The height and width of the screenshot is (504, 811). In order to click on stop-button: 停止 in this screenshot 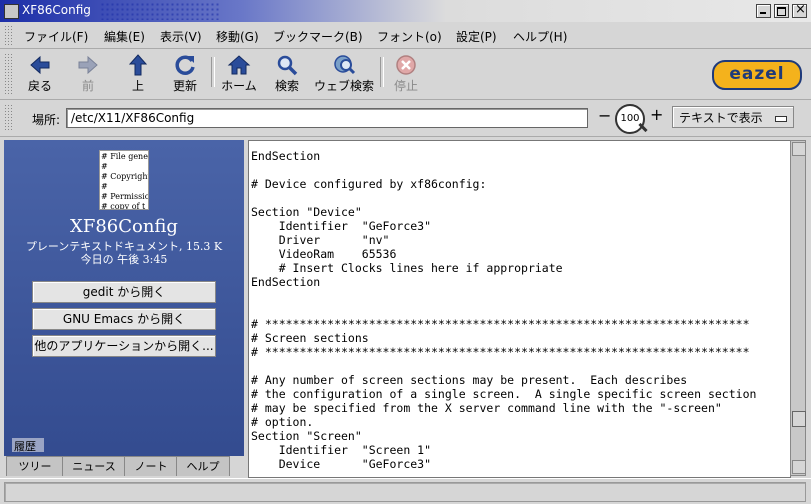, I will do `click(406, 74)`.